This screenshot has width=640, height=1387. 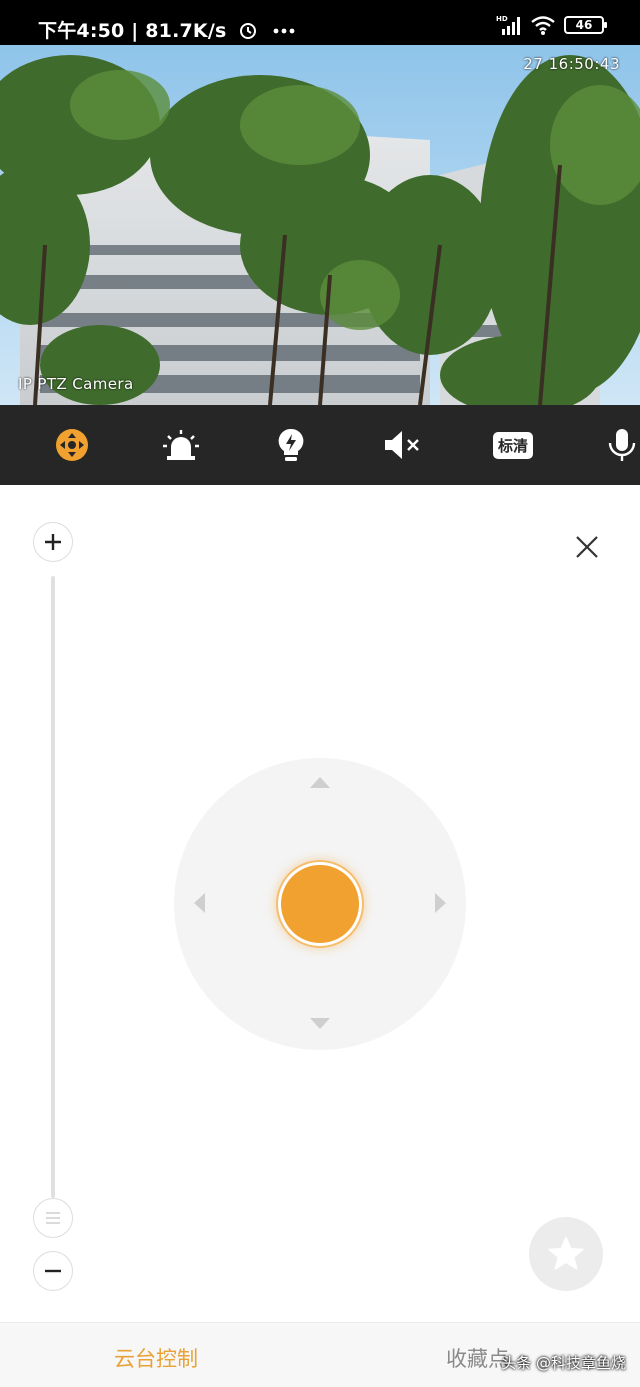 What do you see at coordinates (320, 782) in the screenshot?
I see `pan-up-arrow-icon` at bounding box center [320, 782].